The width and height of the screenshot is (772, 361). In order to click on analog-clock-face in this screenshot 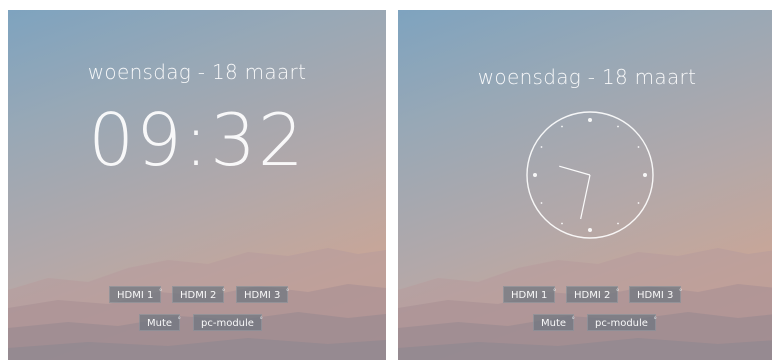, I will do `click(590, 175)`.